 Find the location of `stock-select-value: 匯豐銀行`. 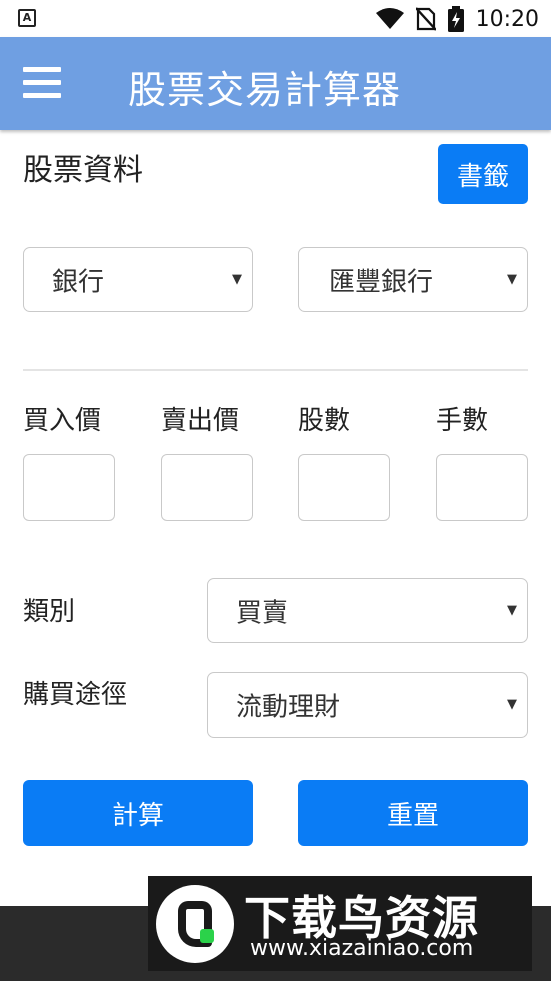

stock-select-value: 匯豐銀行 is located at coordinates (381, 282).